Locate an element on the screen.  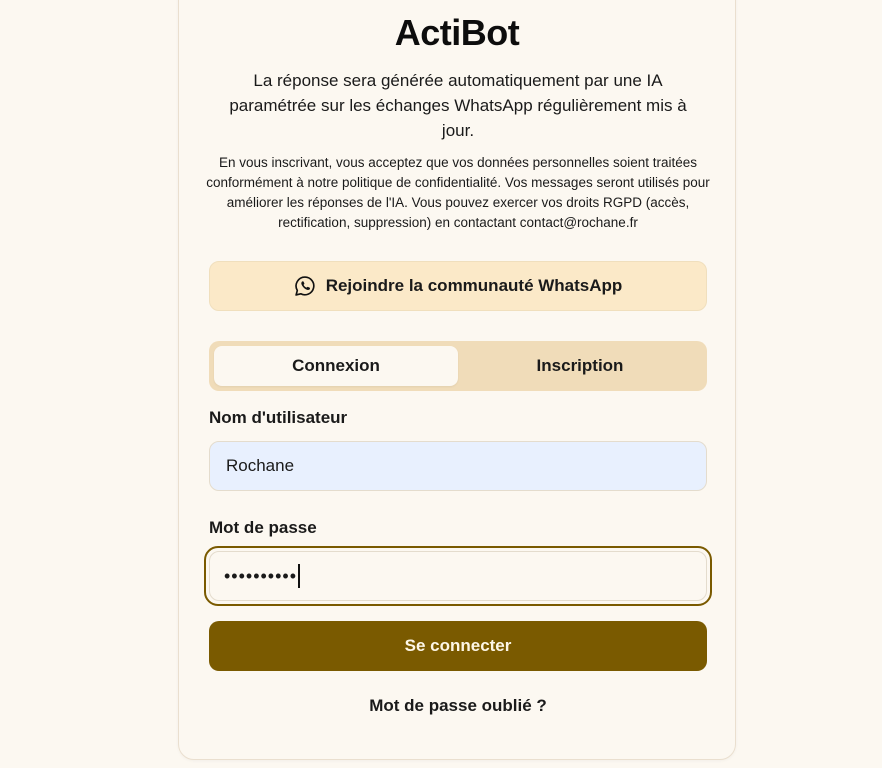
auth-tabs: Connexion Inscription is located at coordinates (458, 366).